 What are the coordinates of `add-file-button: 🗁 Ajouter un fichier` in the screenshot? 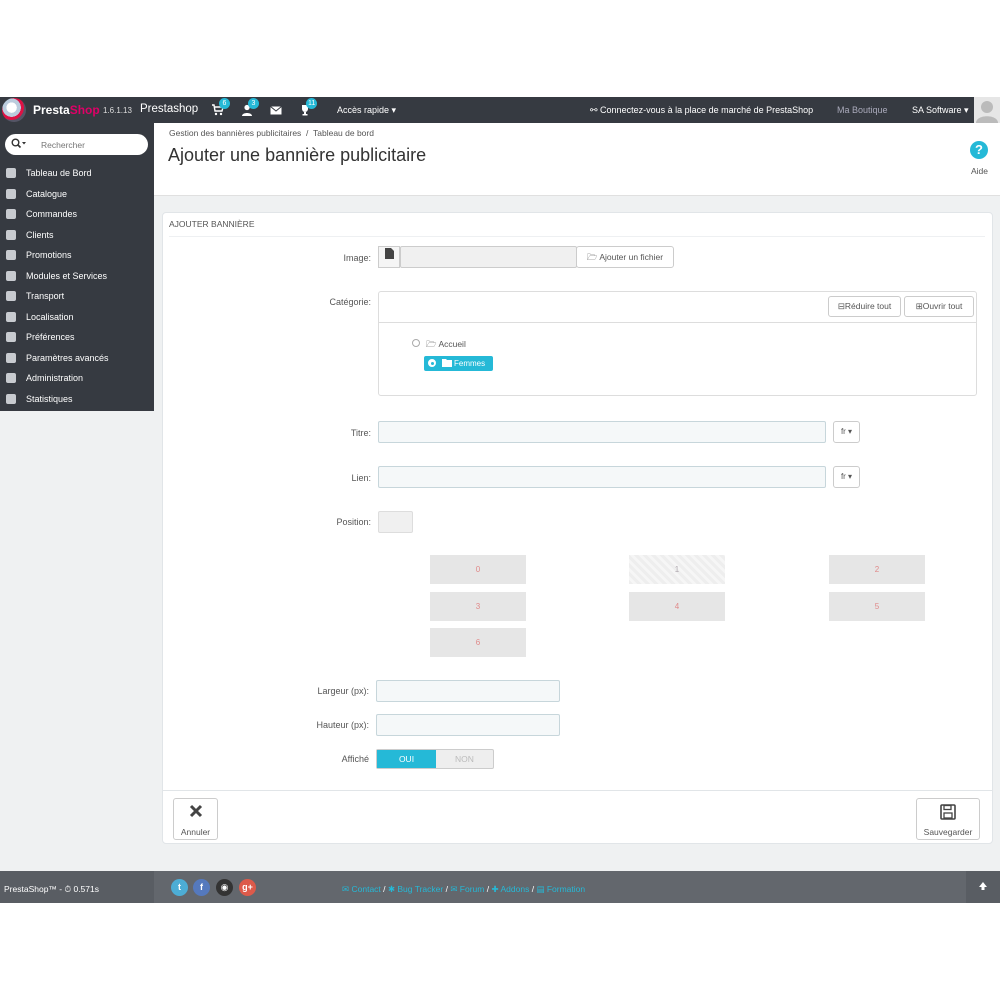 It's located at (625, 257).